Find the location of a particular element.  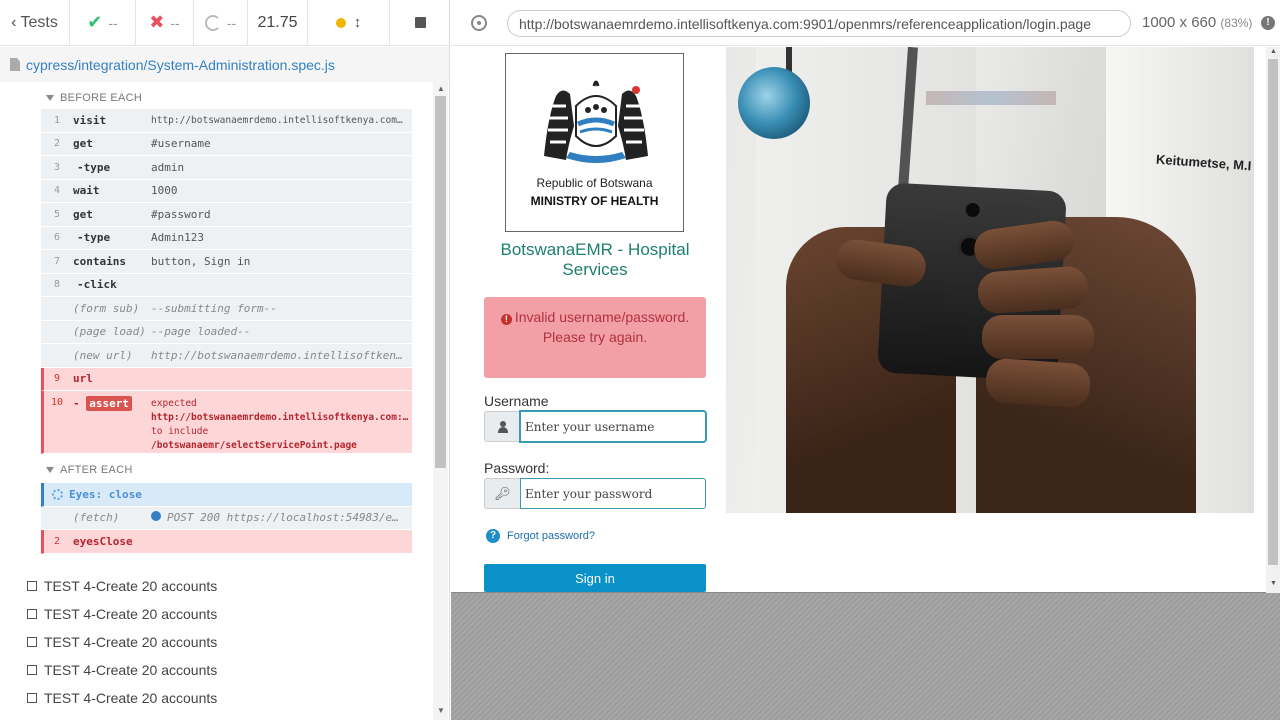

command-name: (fetch) is located at coordinates (96, 518).